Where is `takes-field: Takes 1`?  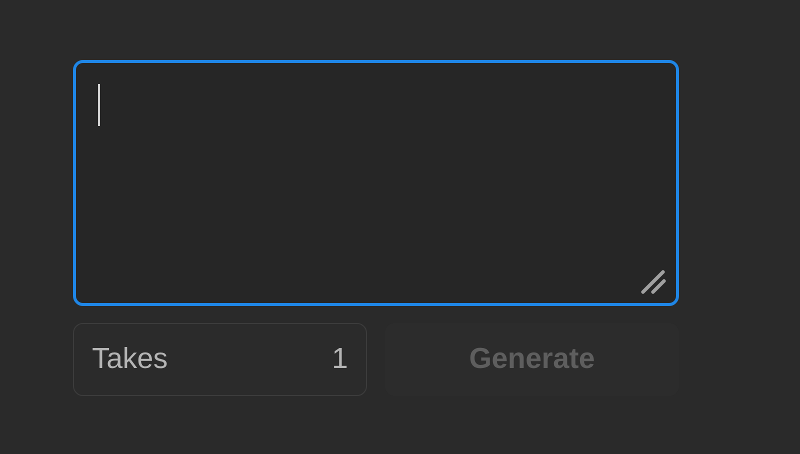 takes-field: Takes 1 is located at coordinates (220, 359).